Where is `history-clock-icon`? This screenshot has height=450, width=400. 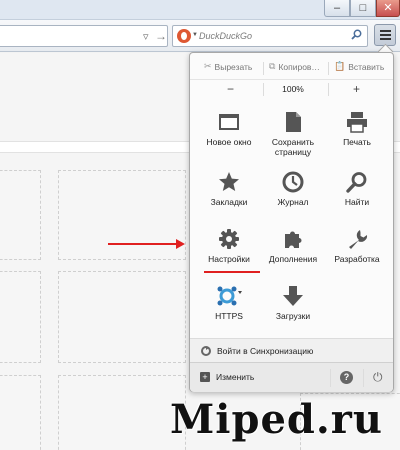
history-clock-icon is located at coordinates (293, 182).